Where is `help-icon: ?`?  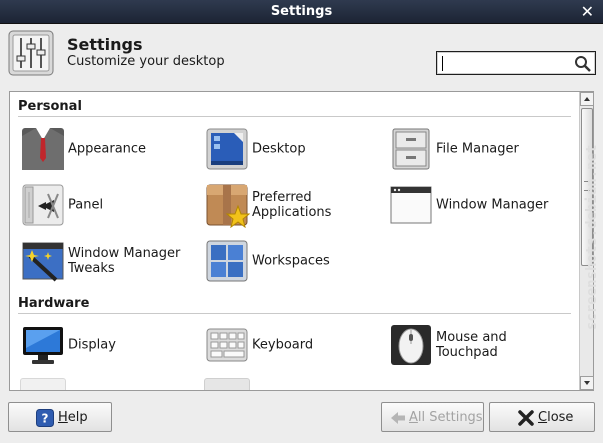
help-icon: ? is located at coordinates (45, 418).